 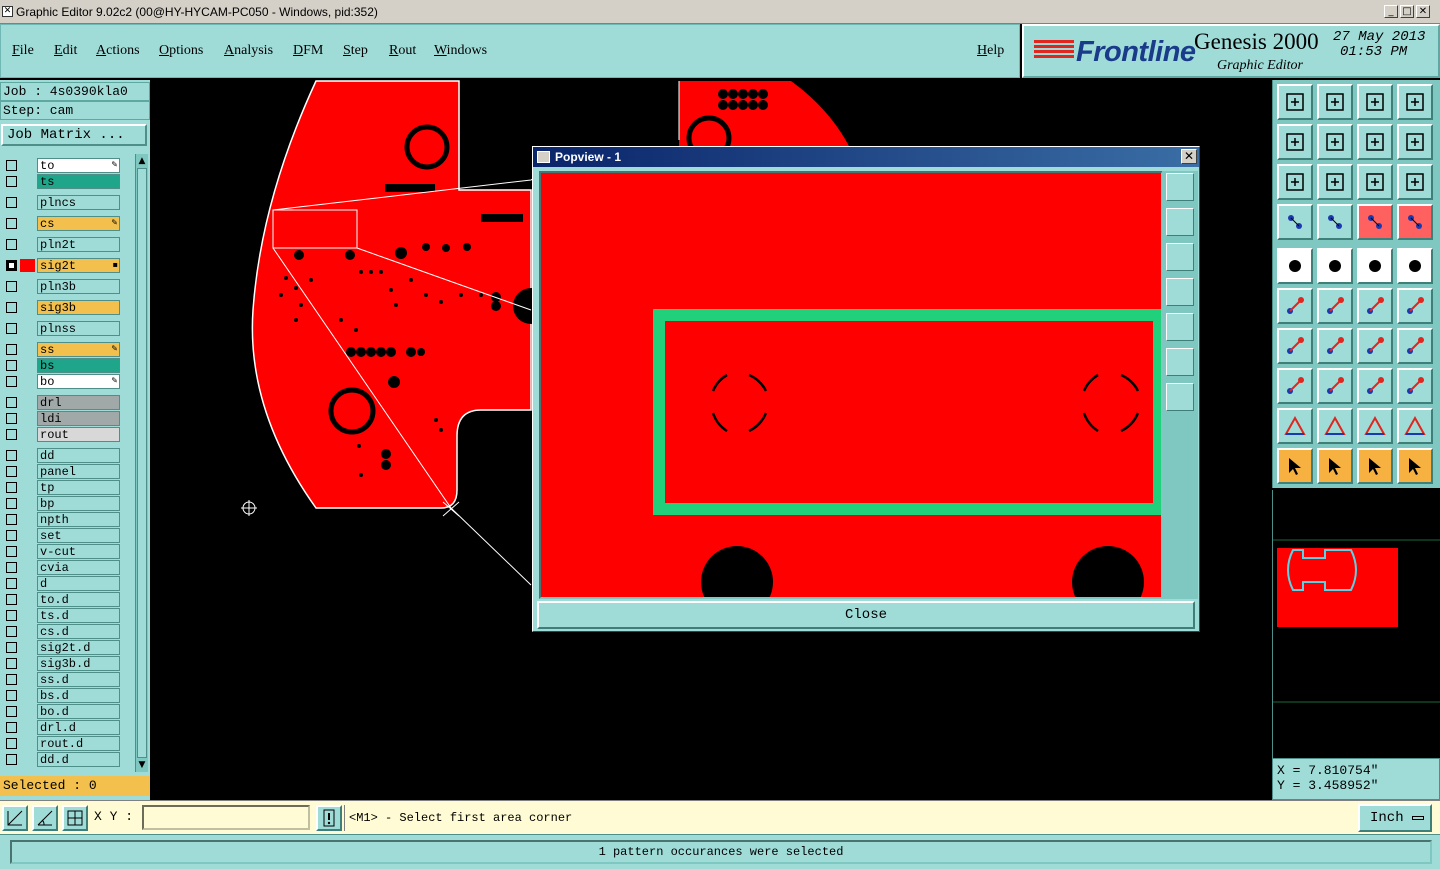 What do you see at coordinates (1180, 327) in the screenshot?
I see `popview-pan-right-icon` at bounding box center [1180, 327].